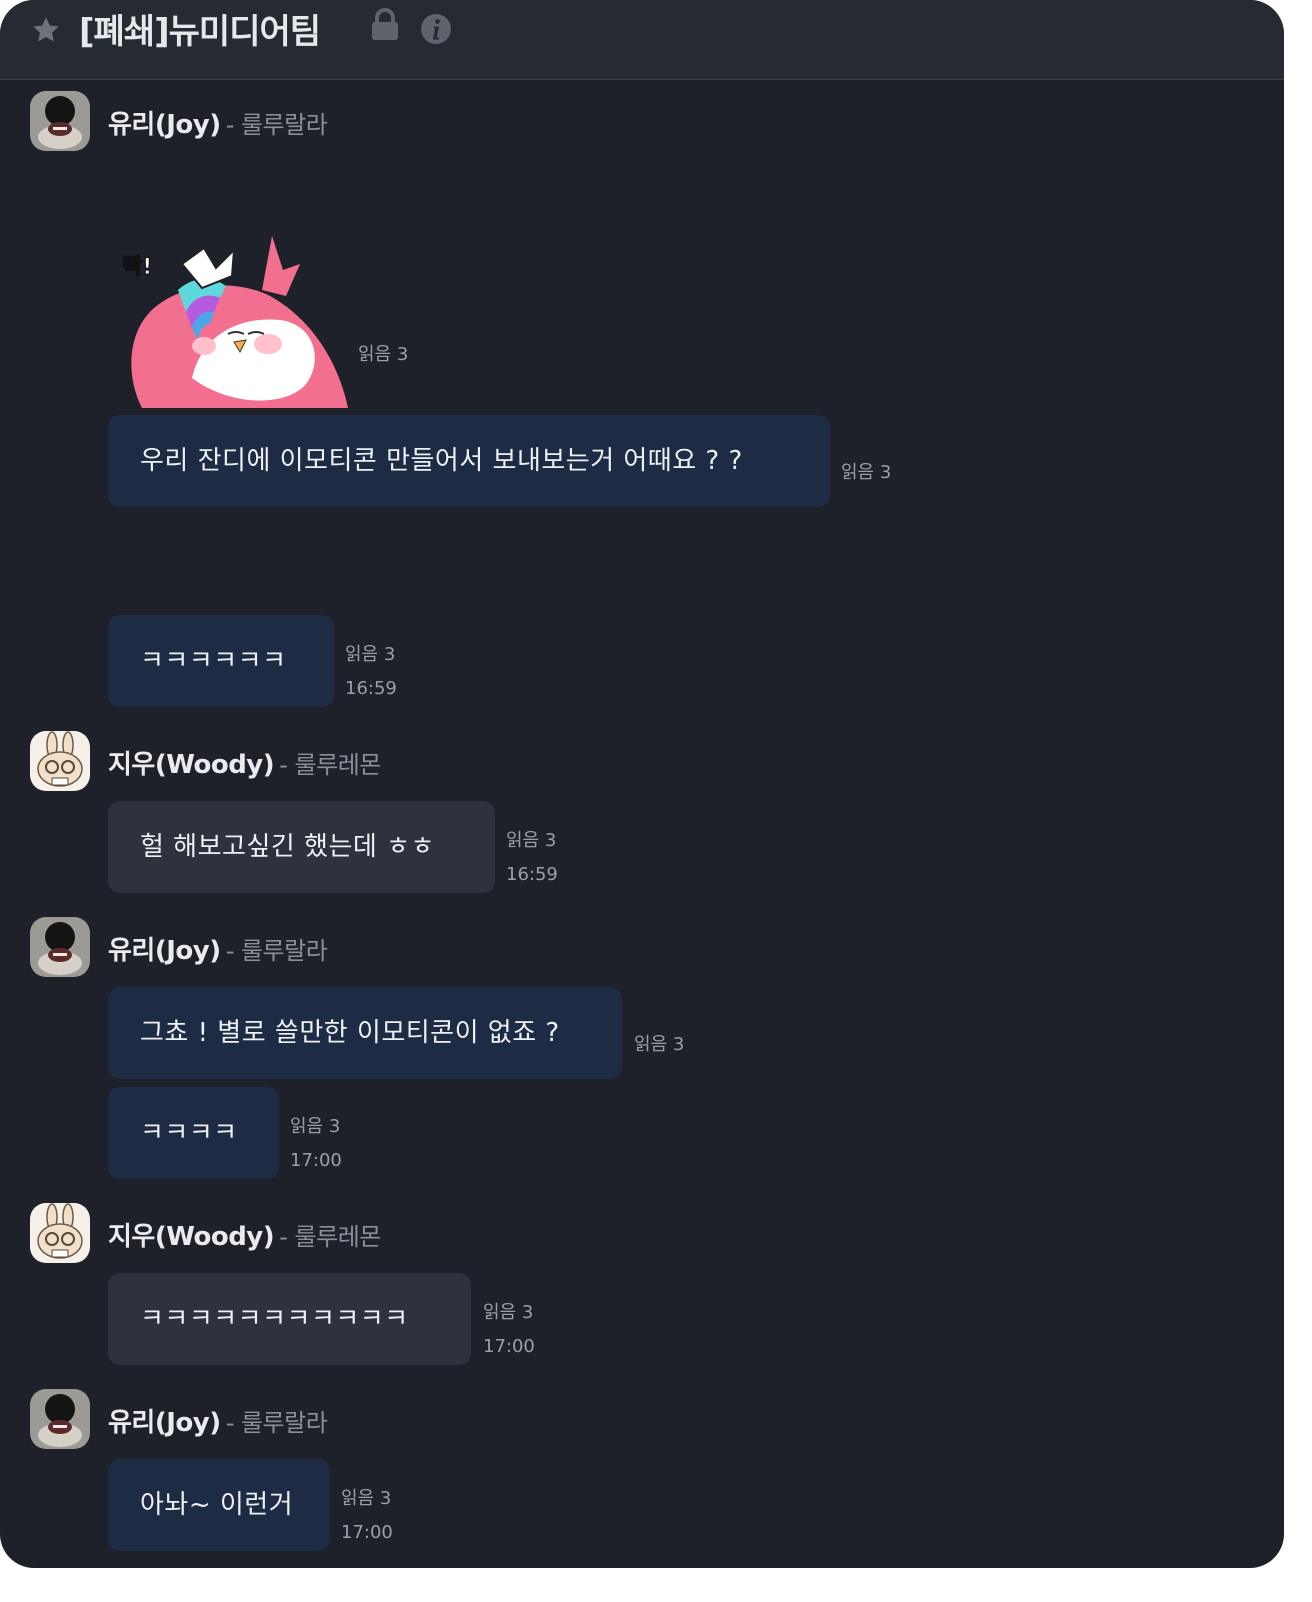  What do you see at coordinates (642, 40) in the screenshot?
I see `chat-header: [폐쇄]뉴미디어팀` at bounding box center [642, 40].